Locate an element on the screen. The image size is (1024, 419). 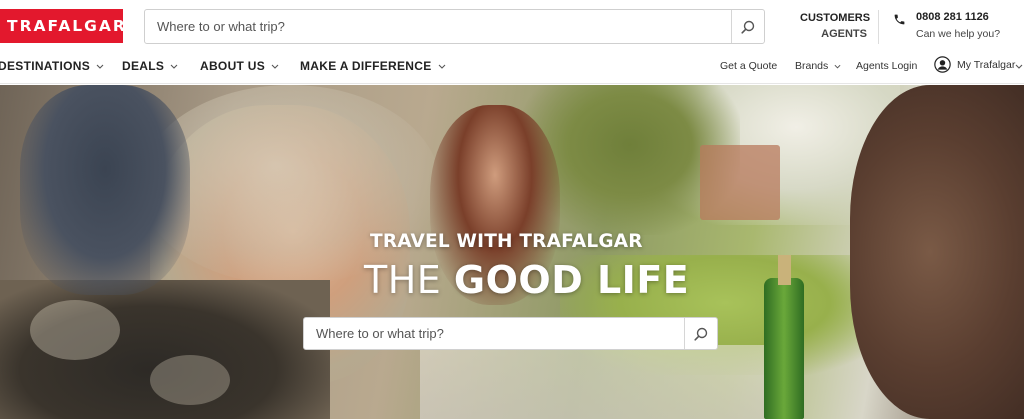
nav-item-label: DESTINATIONS is located at coordinates (45, 66).